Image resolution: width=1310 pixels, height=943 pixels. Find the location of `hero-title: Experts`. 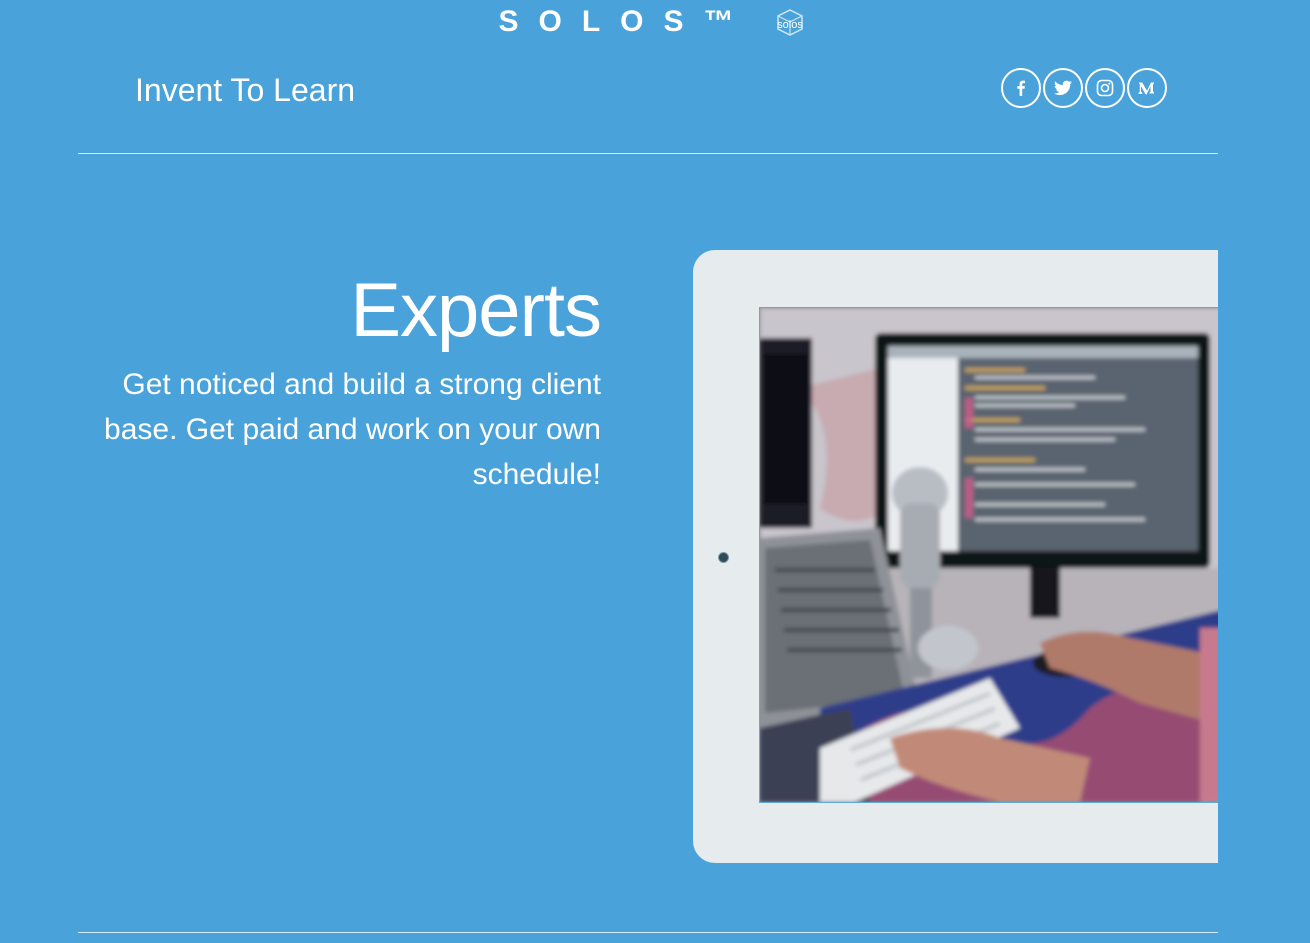

hero-title: Experts is located at coordinates (476, 310).